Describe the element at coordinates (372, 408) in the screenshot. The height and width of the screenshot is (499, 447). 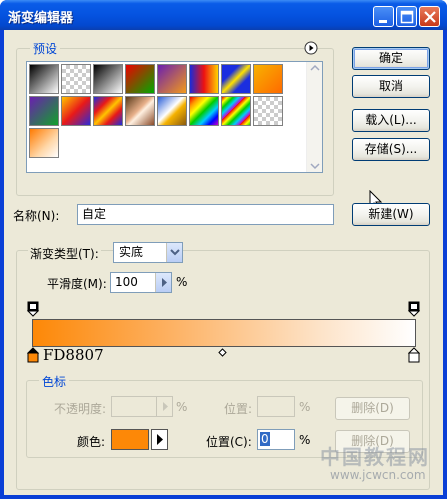
I see `opacity-delete-button: 删除(D)` at that location.